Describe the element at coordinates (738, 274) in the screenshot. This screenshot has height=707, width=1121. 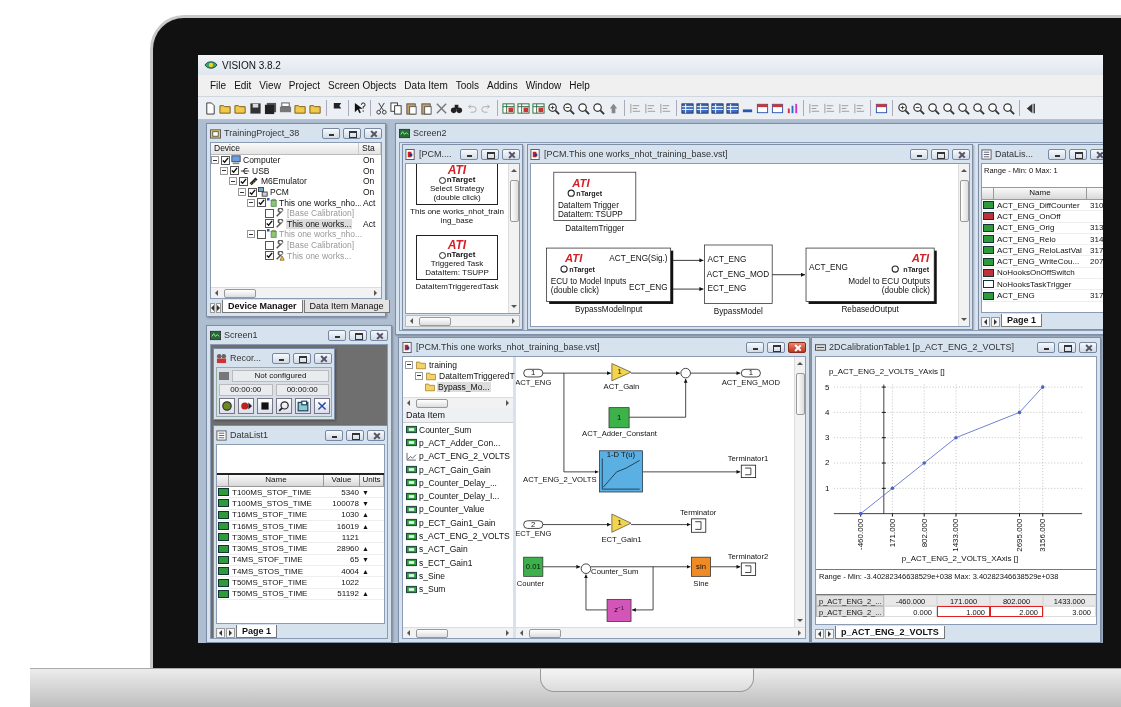
I see `subsystem-block` at that location.